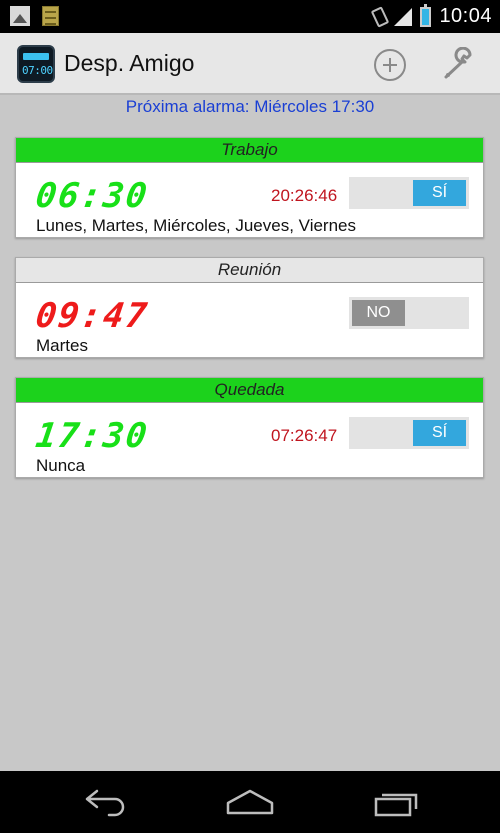 Image resolution: width=500 pixels, height=833 pixels. I want to click on alarm-time: 06:30, so click(92, 196).